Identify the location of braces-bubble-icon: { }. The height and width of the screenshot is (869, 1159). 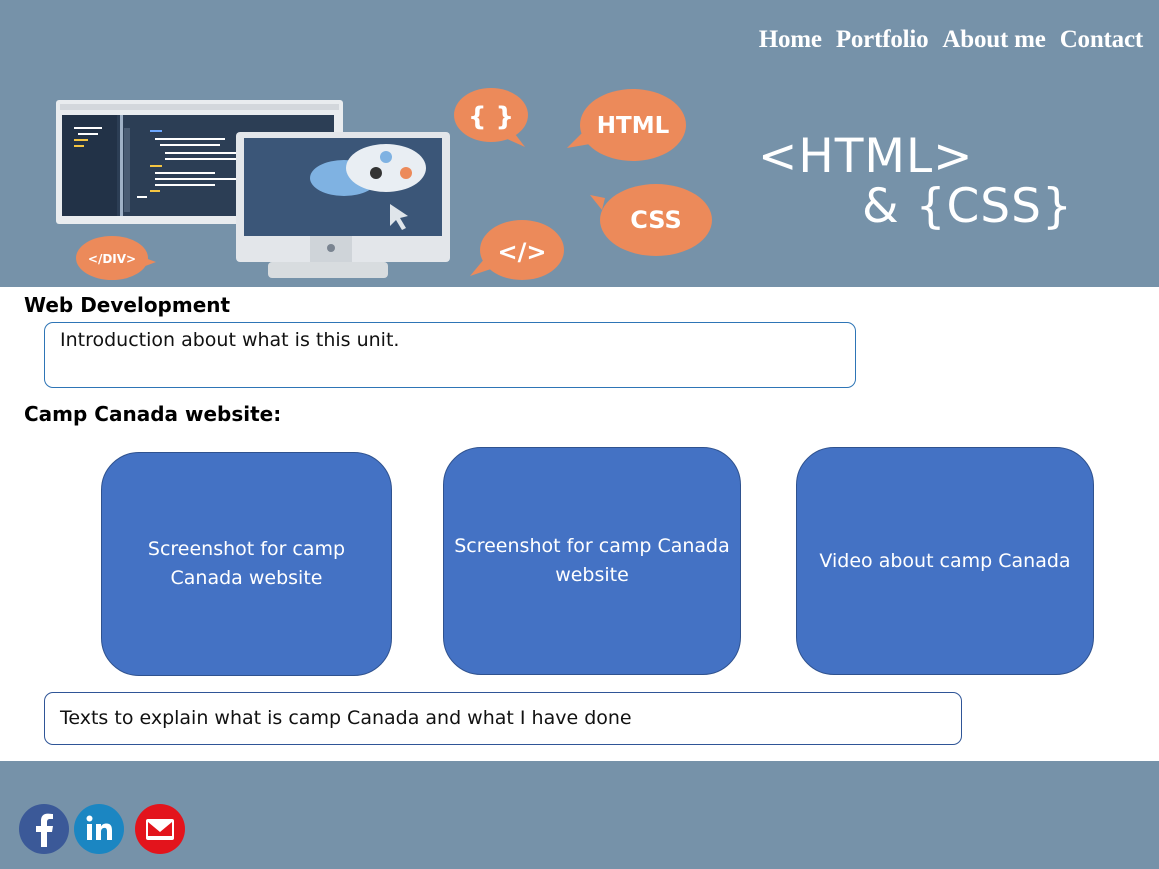
(491, 117).